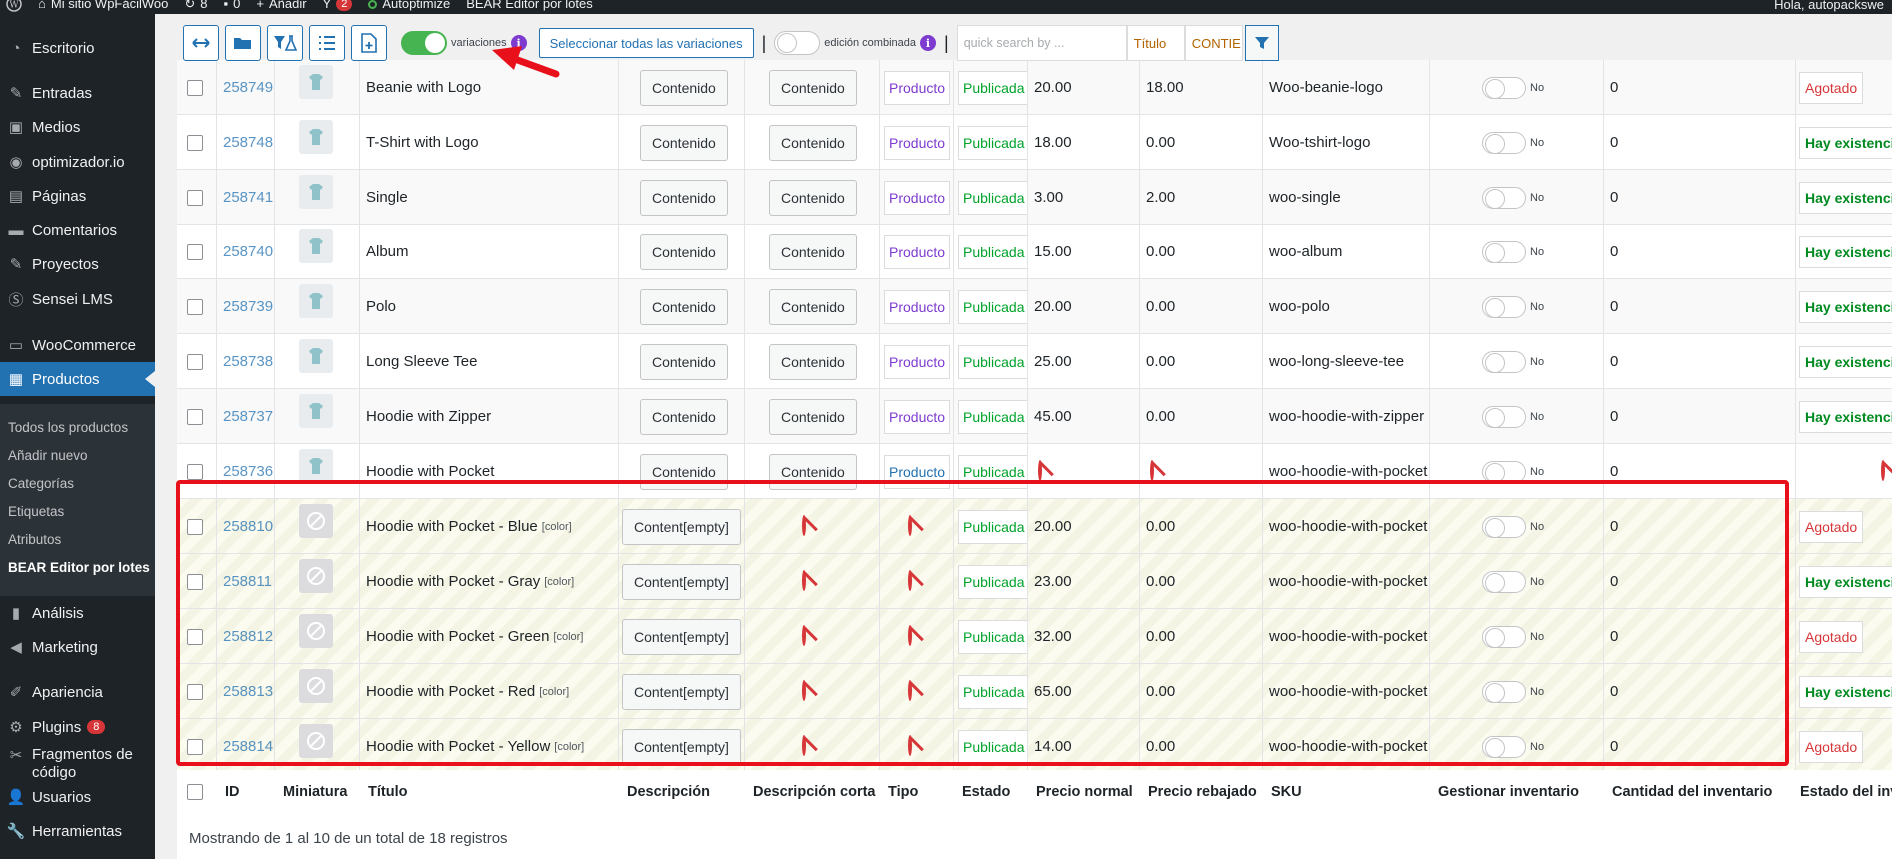  Describe the element at coordinates (928, 43) in the screenshot. I see `info-icon: i` at that location.